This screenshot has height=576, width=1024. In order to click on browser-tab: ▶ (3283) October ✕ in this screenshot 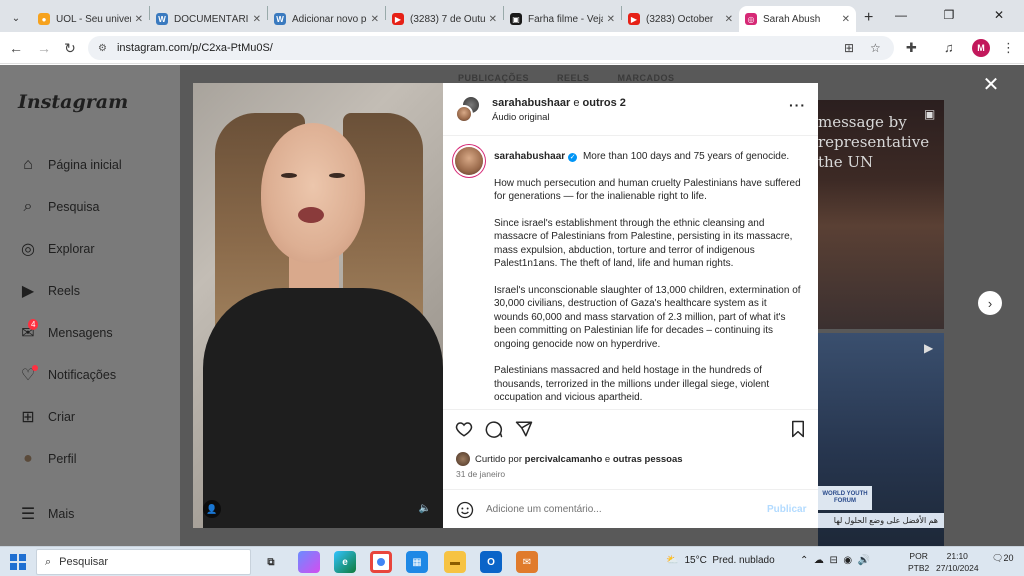, I will do `click(680, 19)`.